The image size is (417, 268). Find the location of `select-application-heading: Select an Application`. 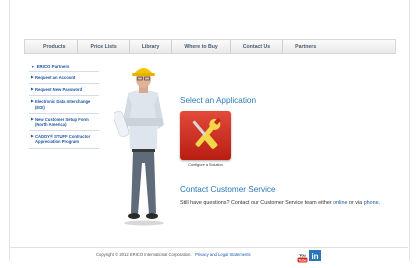

select-application-heading: Select an Application is located at coordinates (218, 100).